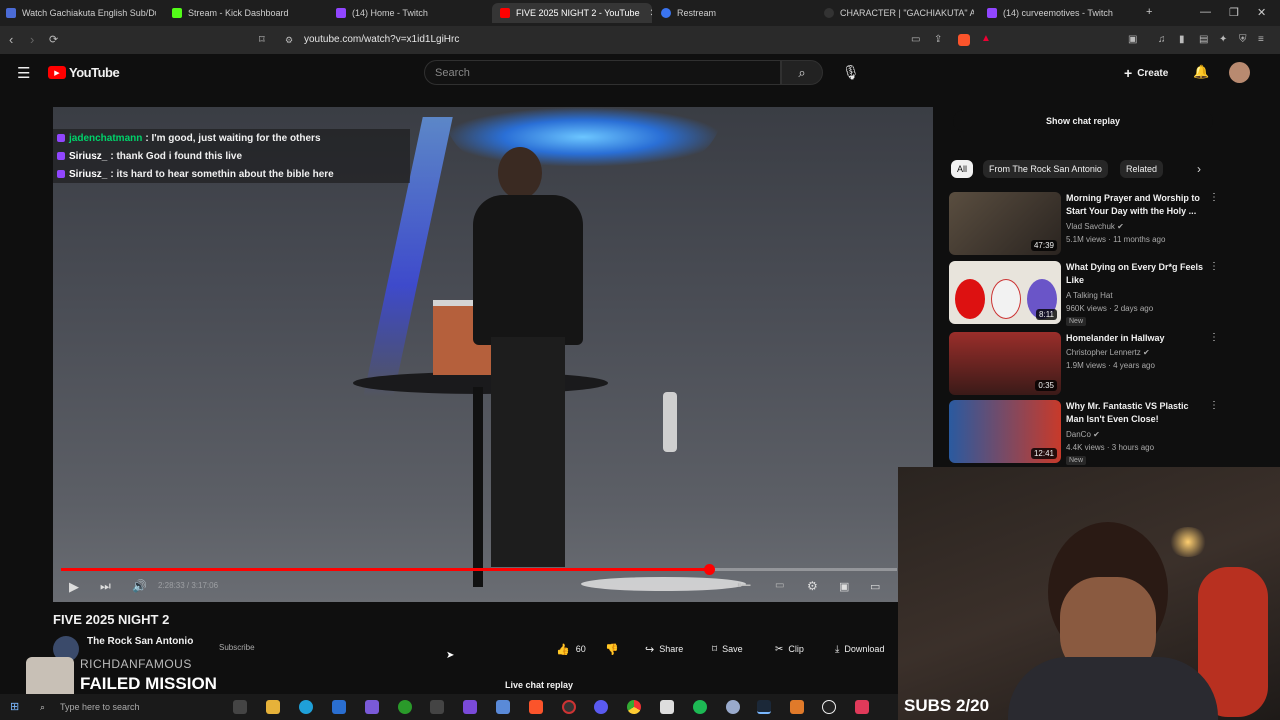  What do you see at coordinates (789, 649) in the screenshot?
I see `clip-button: ✂ Clip` at bounding box center [789, 649].